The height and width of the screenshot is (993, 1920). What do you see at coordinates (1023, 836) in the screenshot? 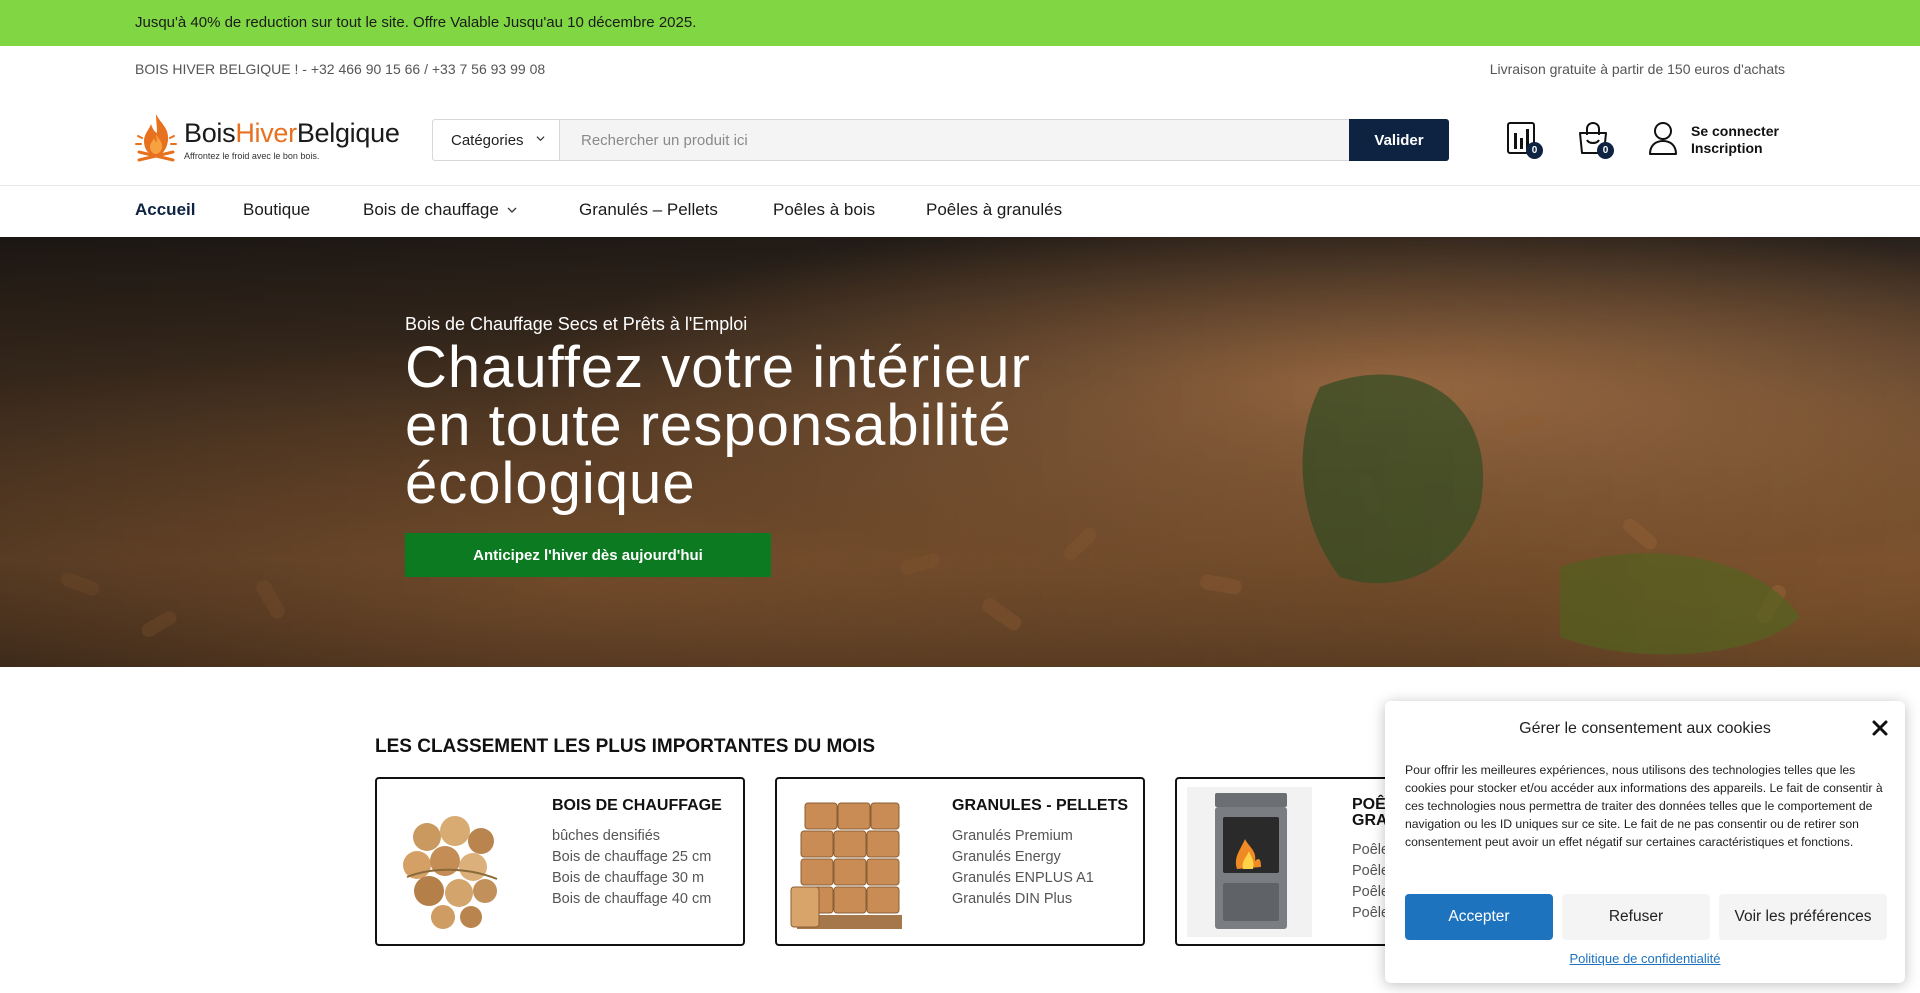
I see `card-link: Granulés Premium` at bounding box center [1023, 836].